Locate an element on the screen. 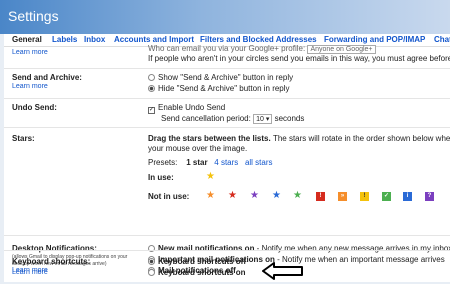 Image resolution: width=450 pixels, height=284 pixels. keyboard-shortcuts-on-option: Keyboard shortcuts on is located at coordinates (197, 272).